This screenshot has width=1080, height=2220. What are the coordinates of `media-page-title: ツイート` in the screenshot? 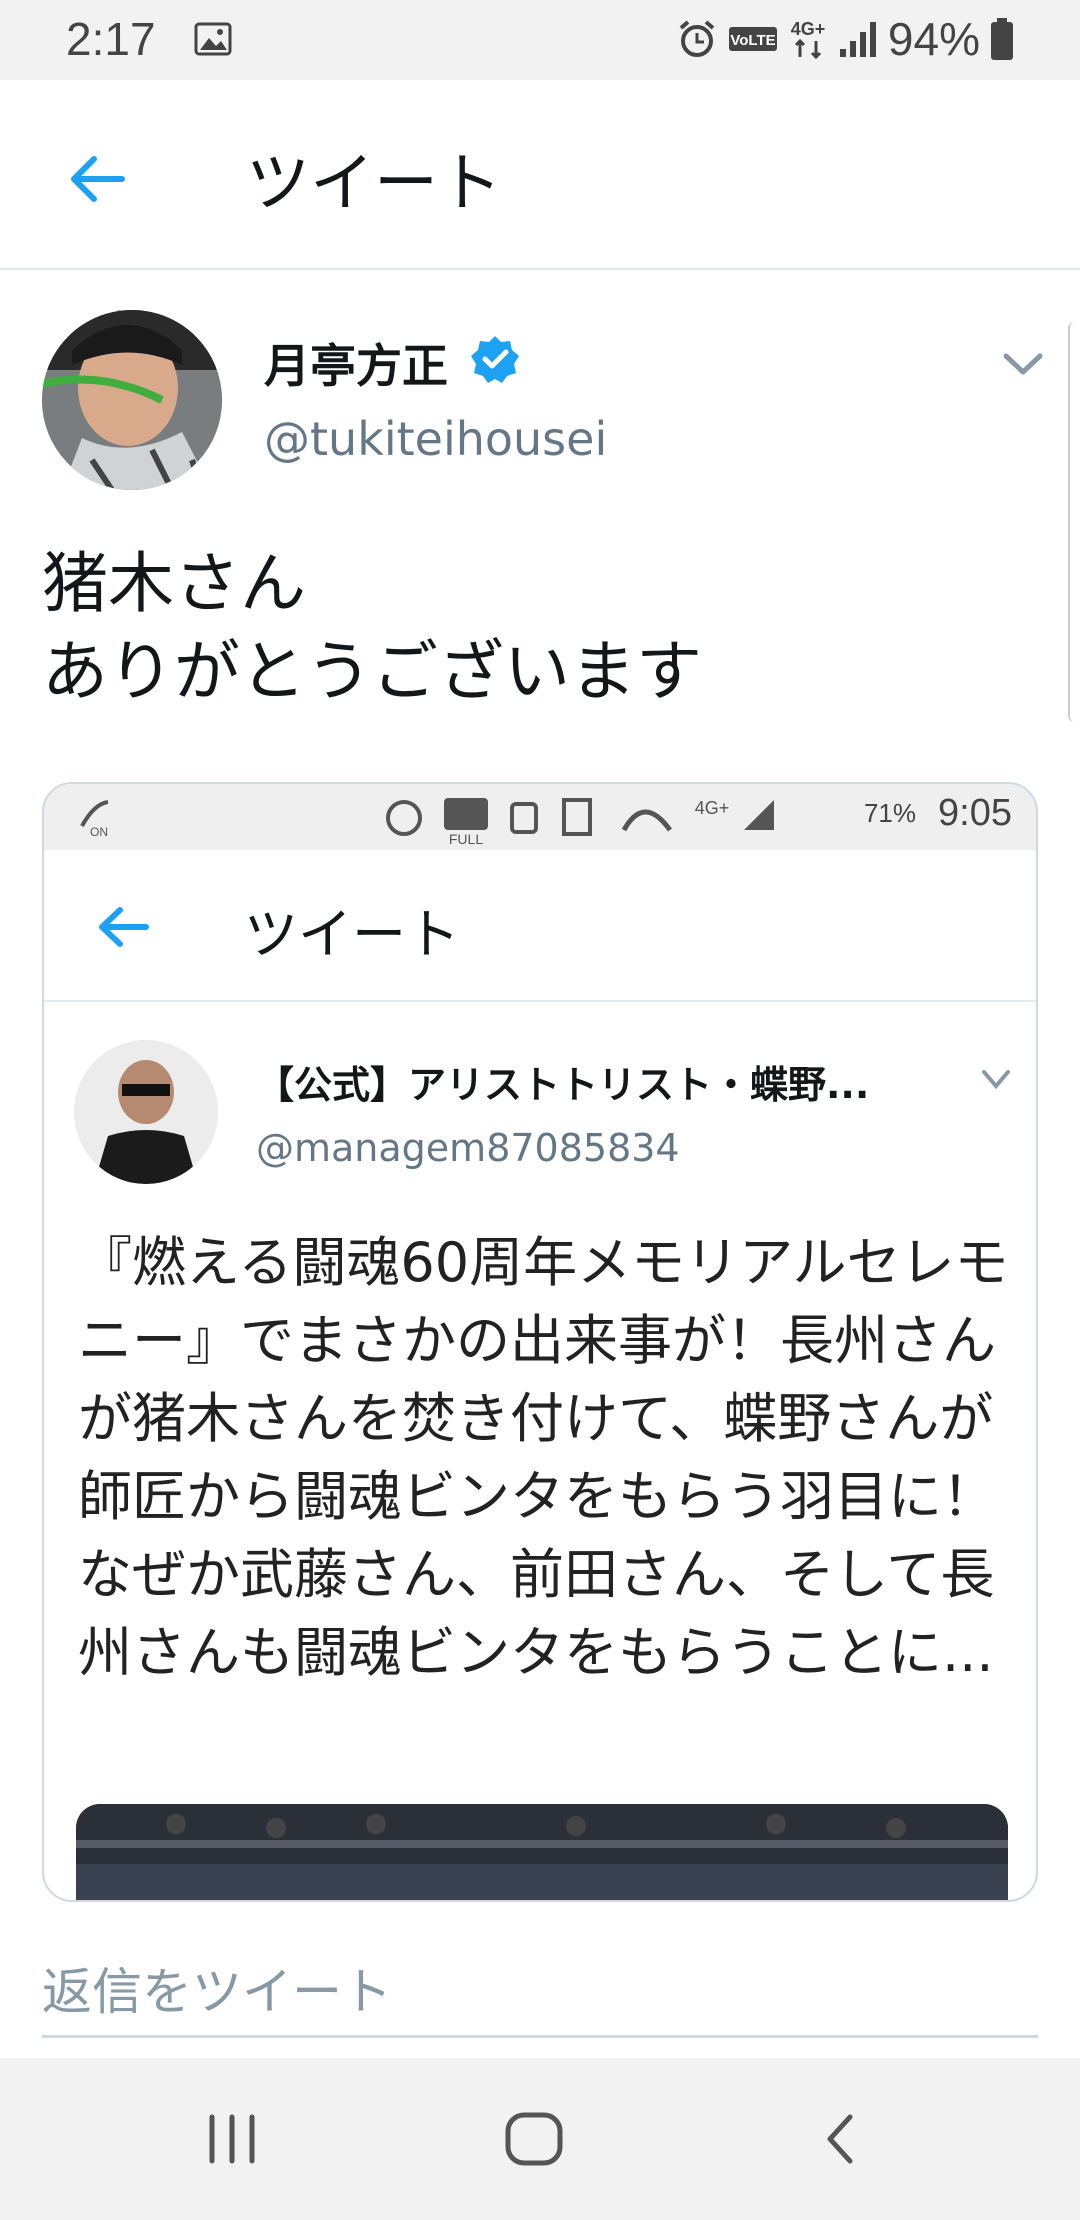 It's located at (352, 934).